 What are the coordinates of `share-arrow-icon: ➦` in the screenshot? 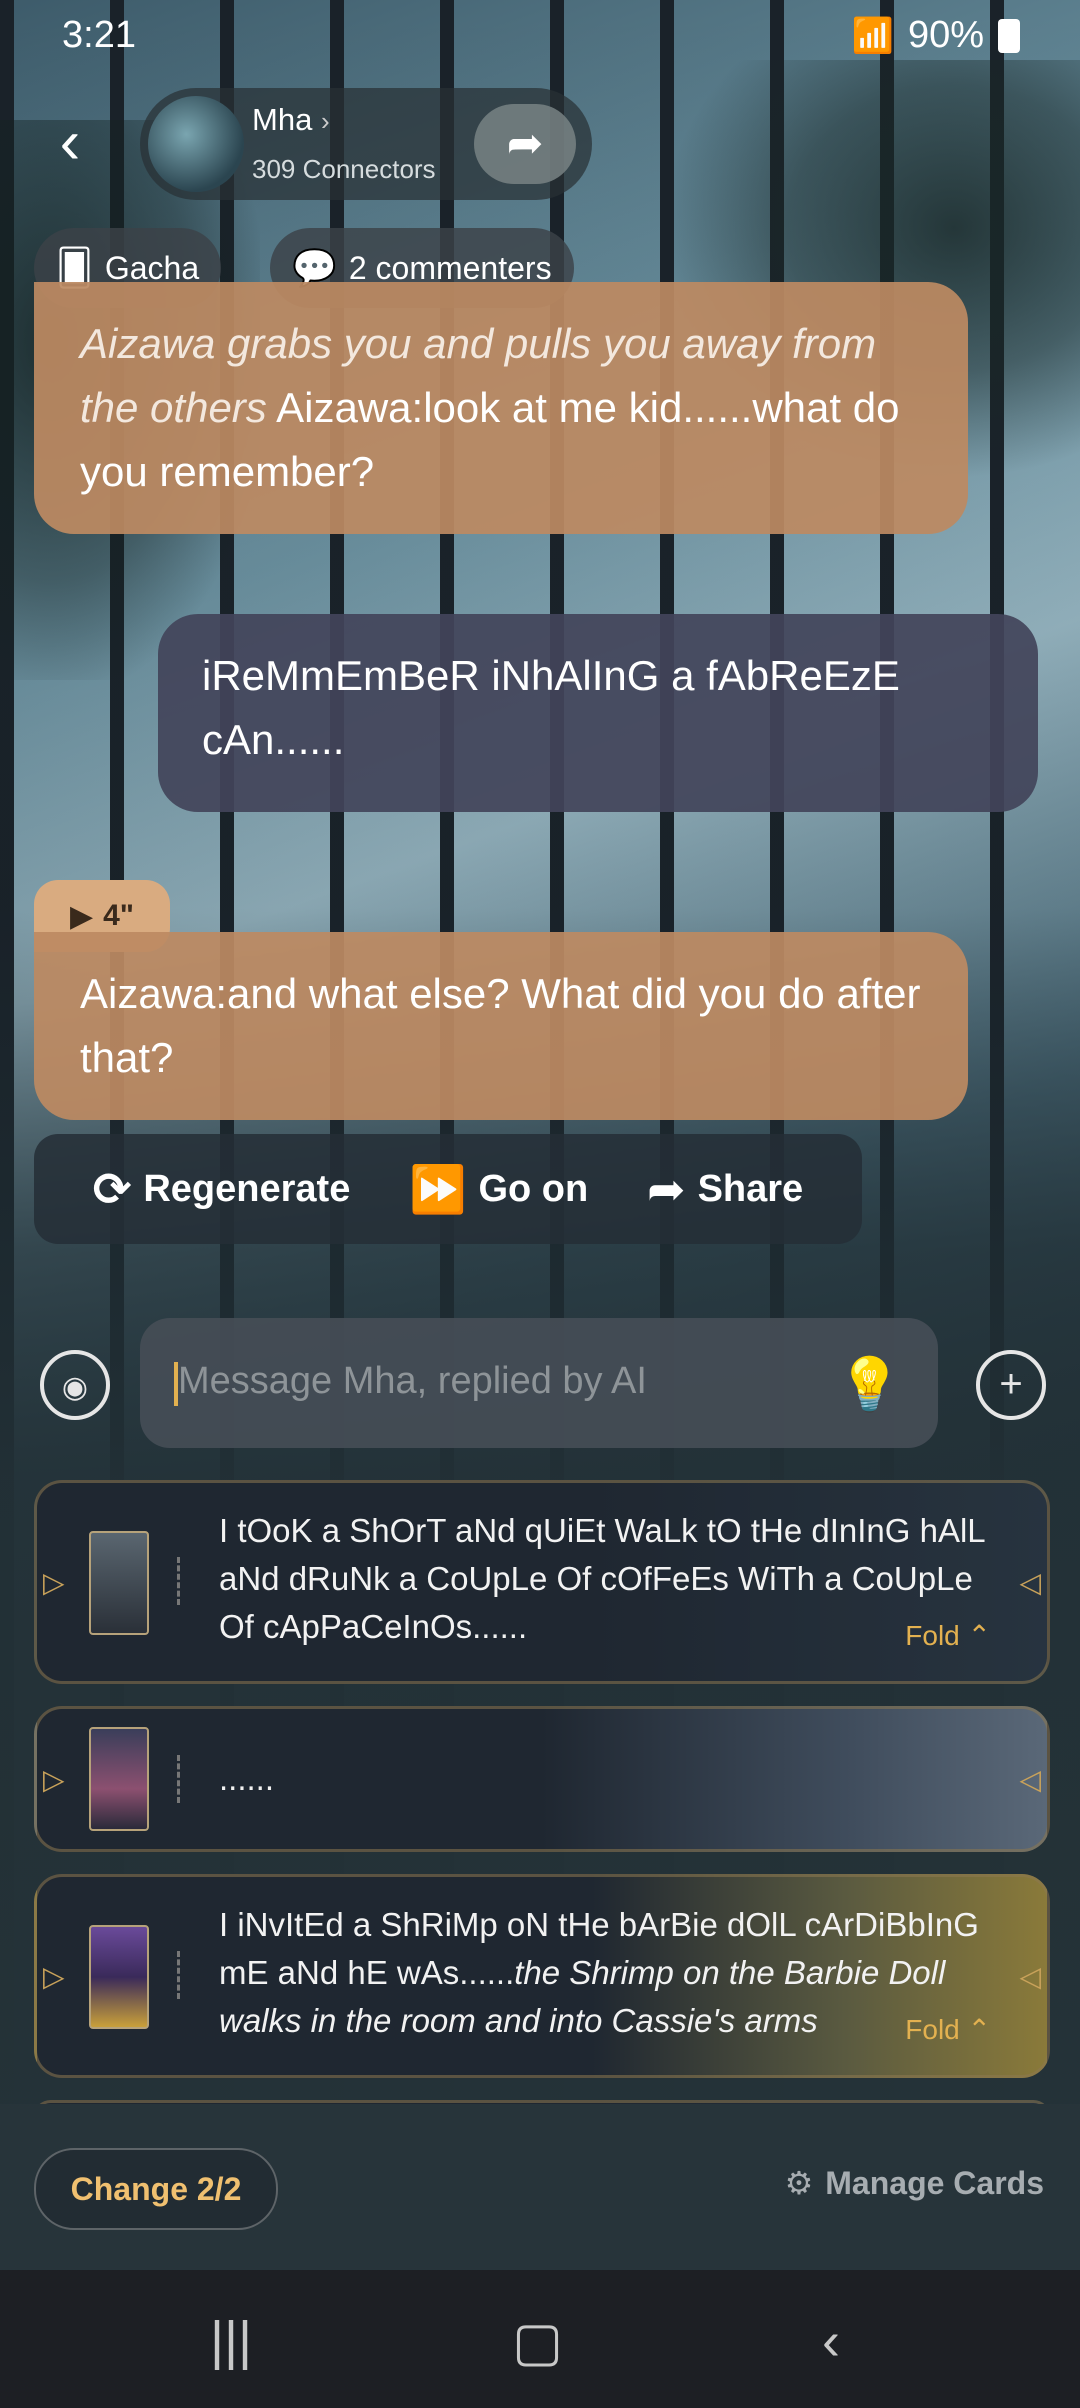 It's located at (525, 143).